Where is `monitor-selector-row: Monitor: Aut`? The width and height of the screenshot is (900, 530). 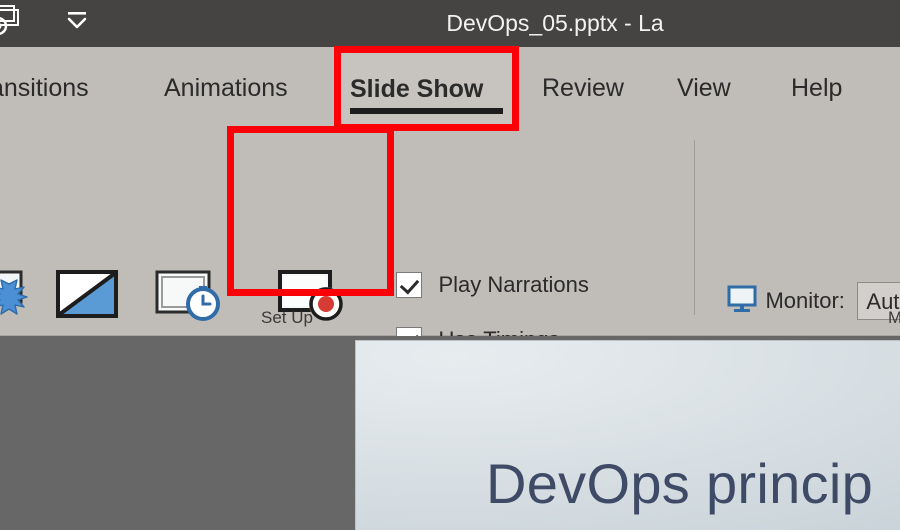 monitor-selector-row: Monitor: Aut is located at coordinates (813, 301).